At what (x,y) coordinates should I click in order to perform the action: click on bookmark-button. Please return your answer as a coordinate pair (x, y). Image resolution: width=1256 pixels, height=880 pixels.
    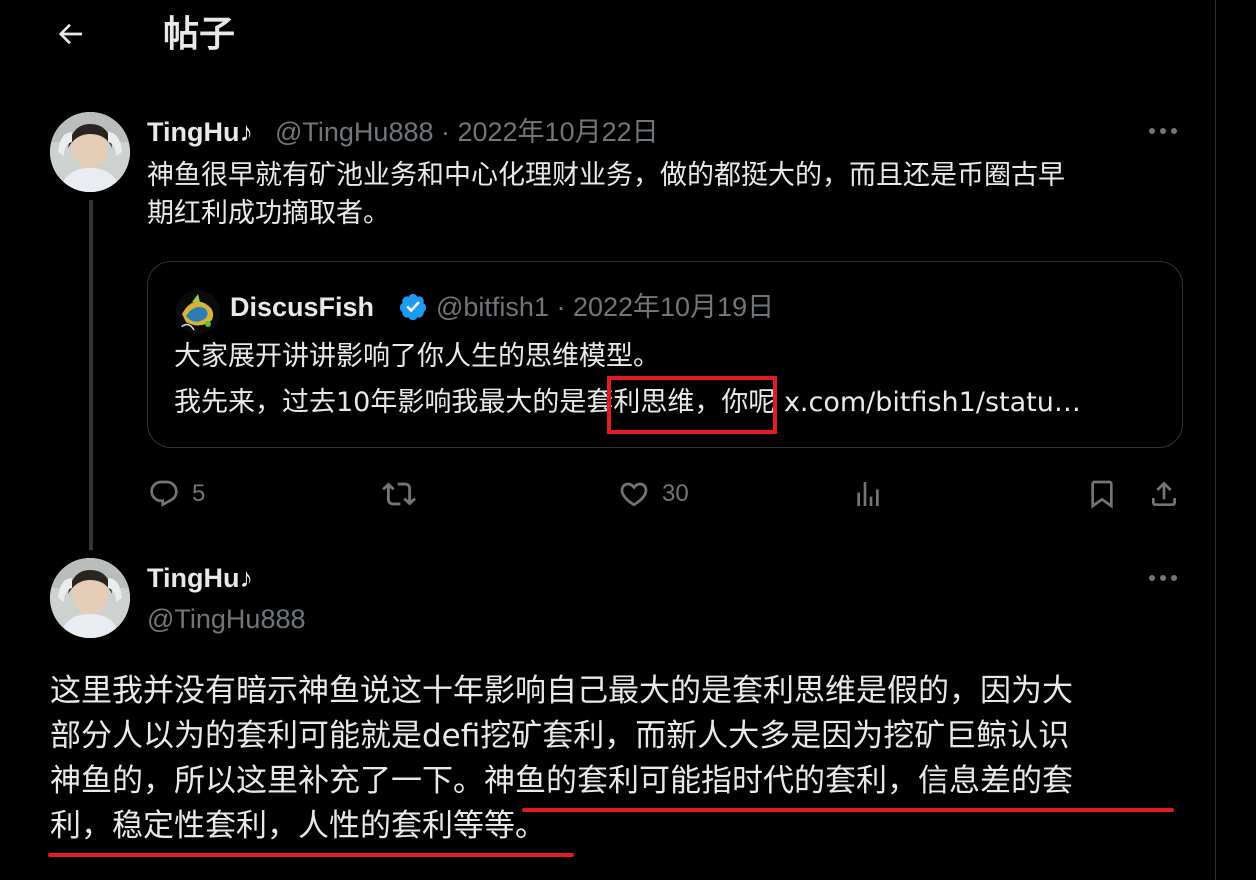
    Looking at the image, I should click on (1102, 494).